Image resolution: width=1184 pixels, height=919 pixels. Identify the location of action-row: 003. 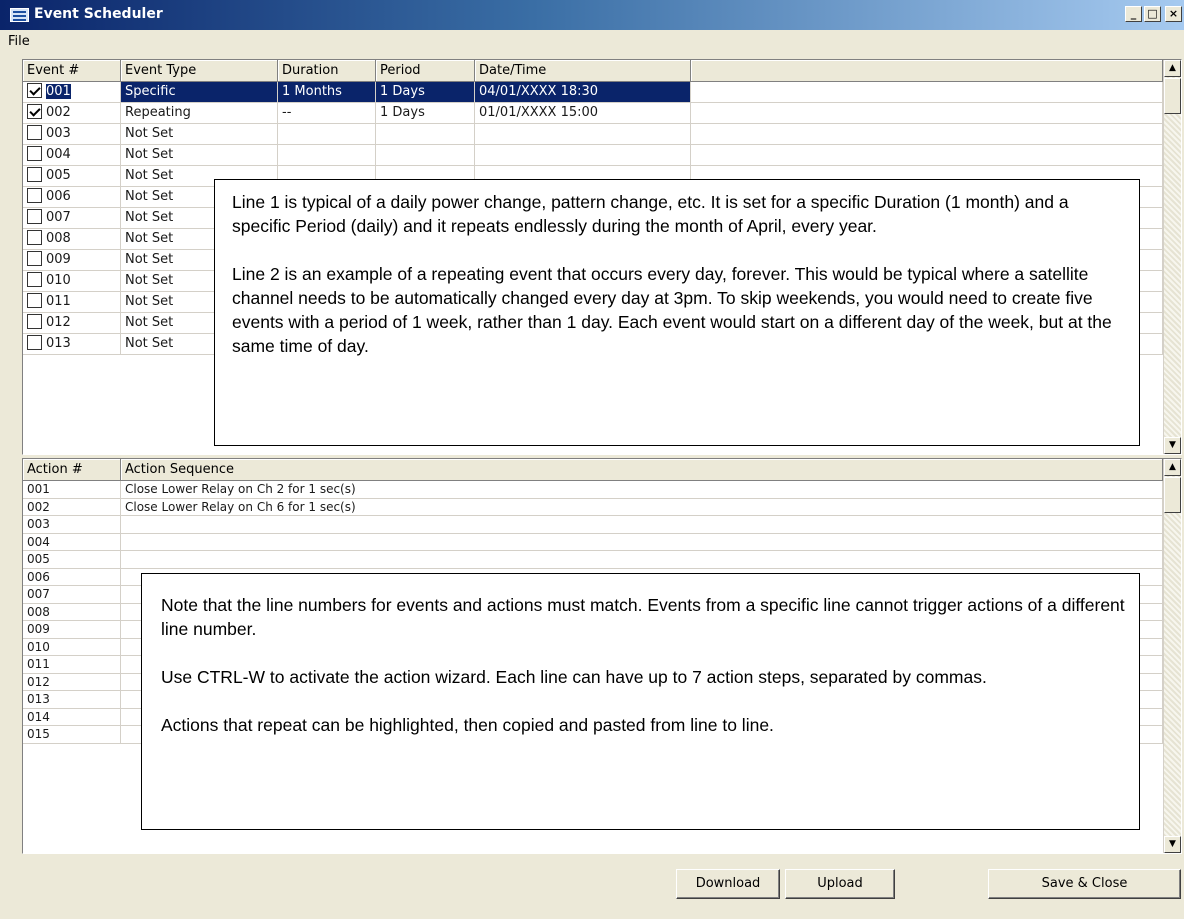
(593, 525).